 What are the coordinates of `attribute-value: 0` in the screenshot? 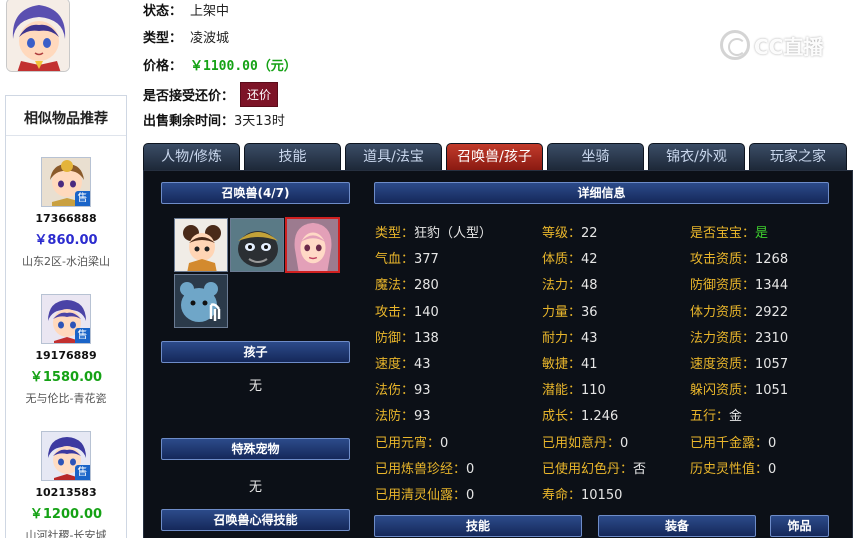 It's located at (470, 469).